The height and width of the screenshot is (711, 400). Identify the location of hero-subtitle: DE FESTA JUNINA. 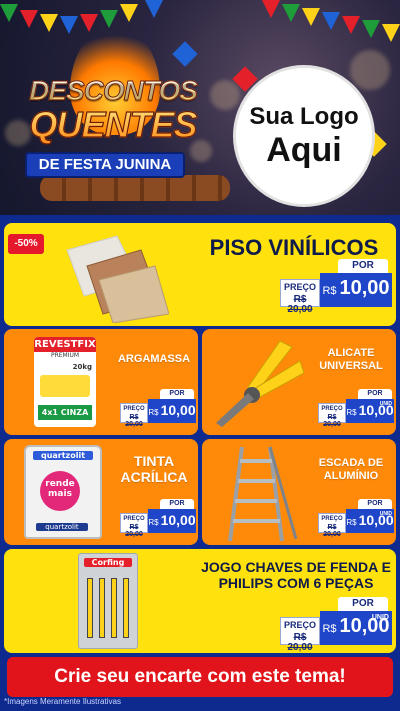
(105, 165).